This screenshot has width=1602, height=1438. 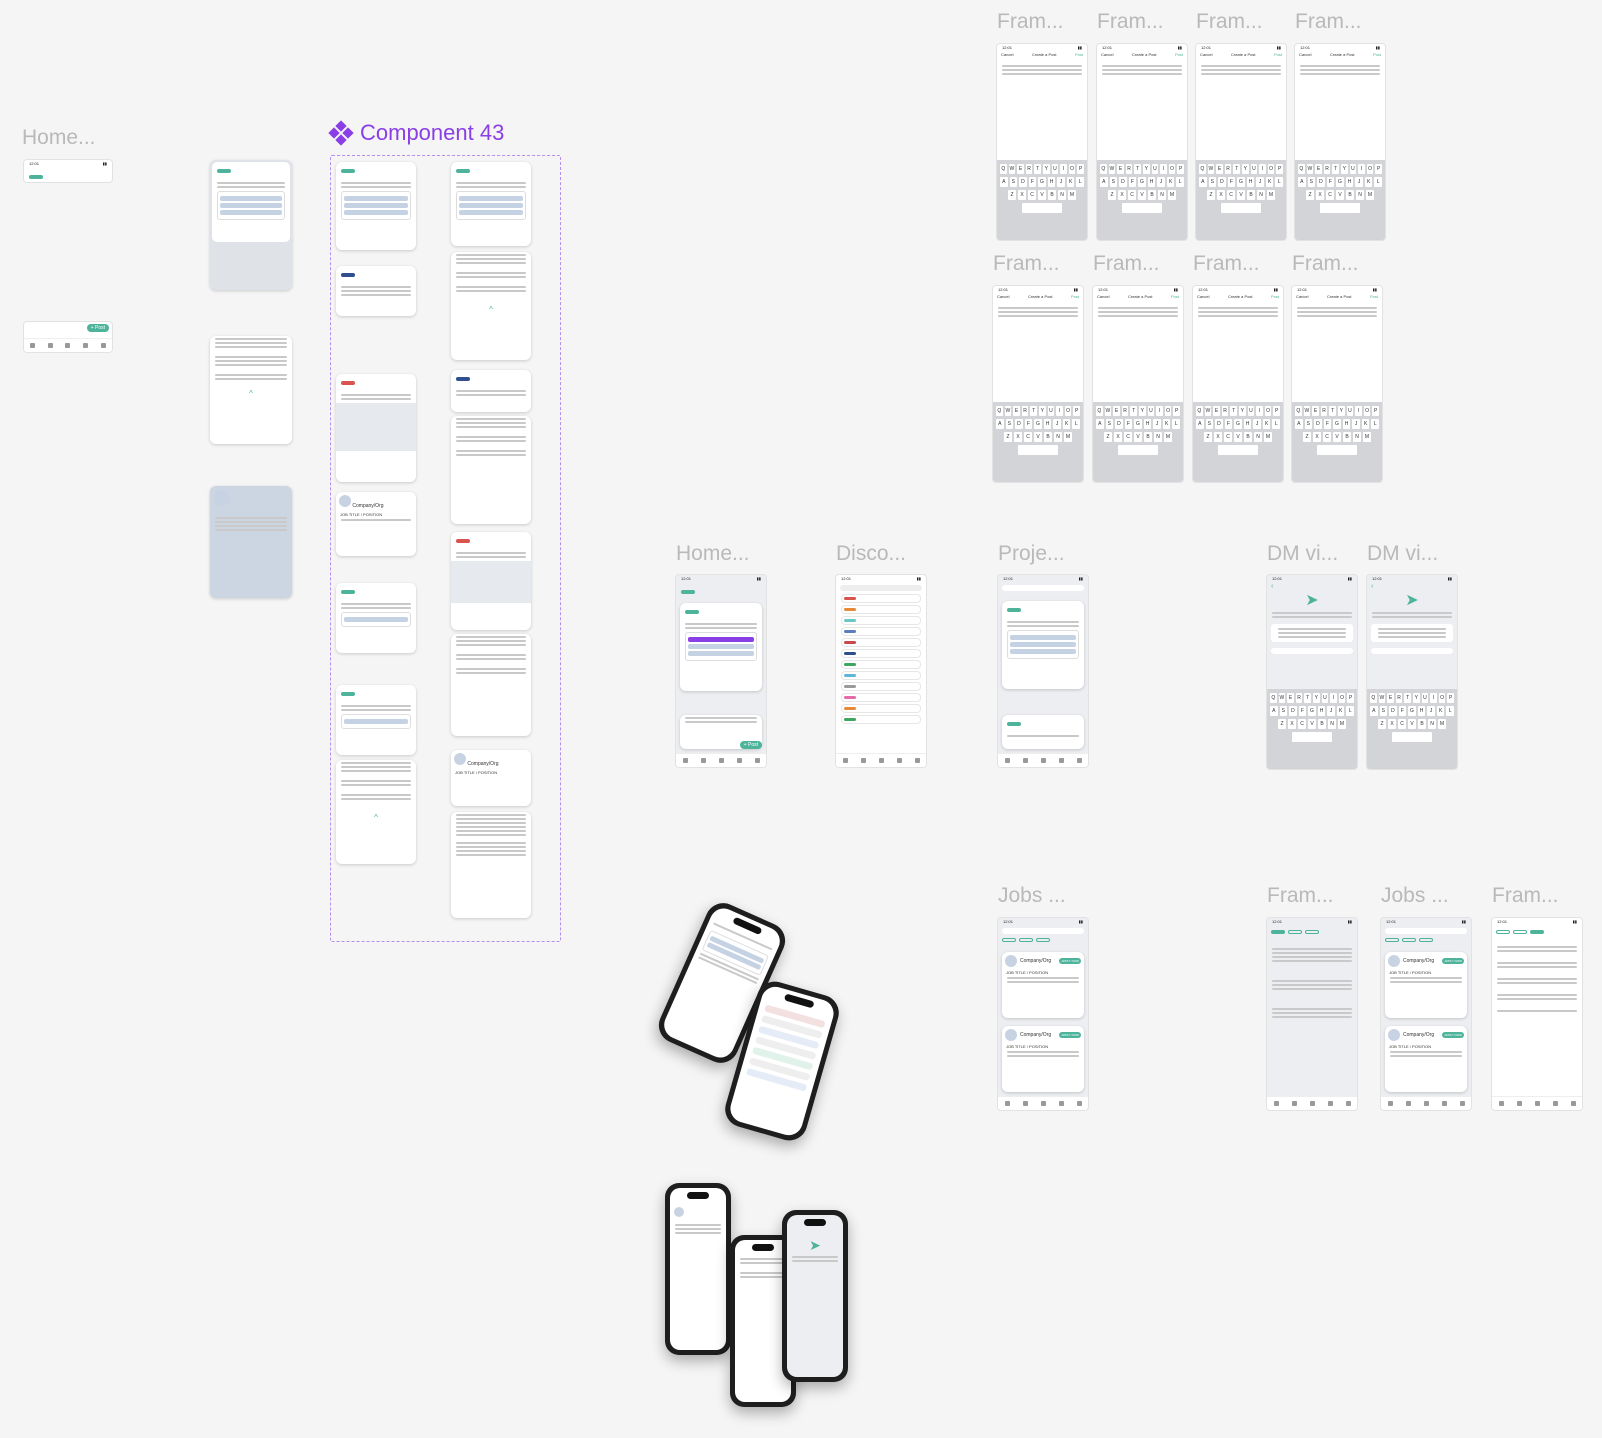 I want to click on message-input, so click(x=1312, y=651).